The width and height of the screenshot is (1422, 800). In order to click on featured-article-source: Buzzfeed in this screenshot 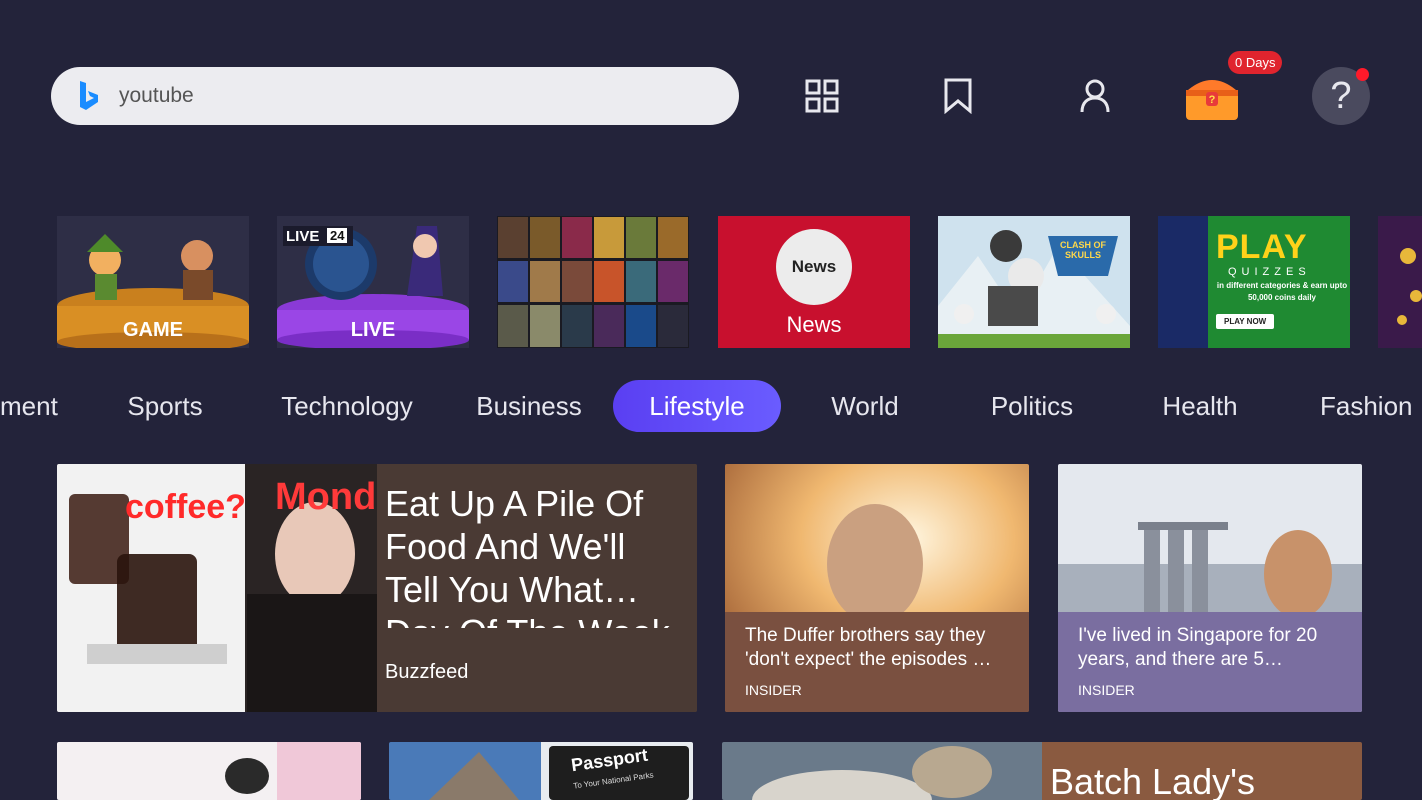, I will do `click(427, 672)`.